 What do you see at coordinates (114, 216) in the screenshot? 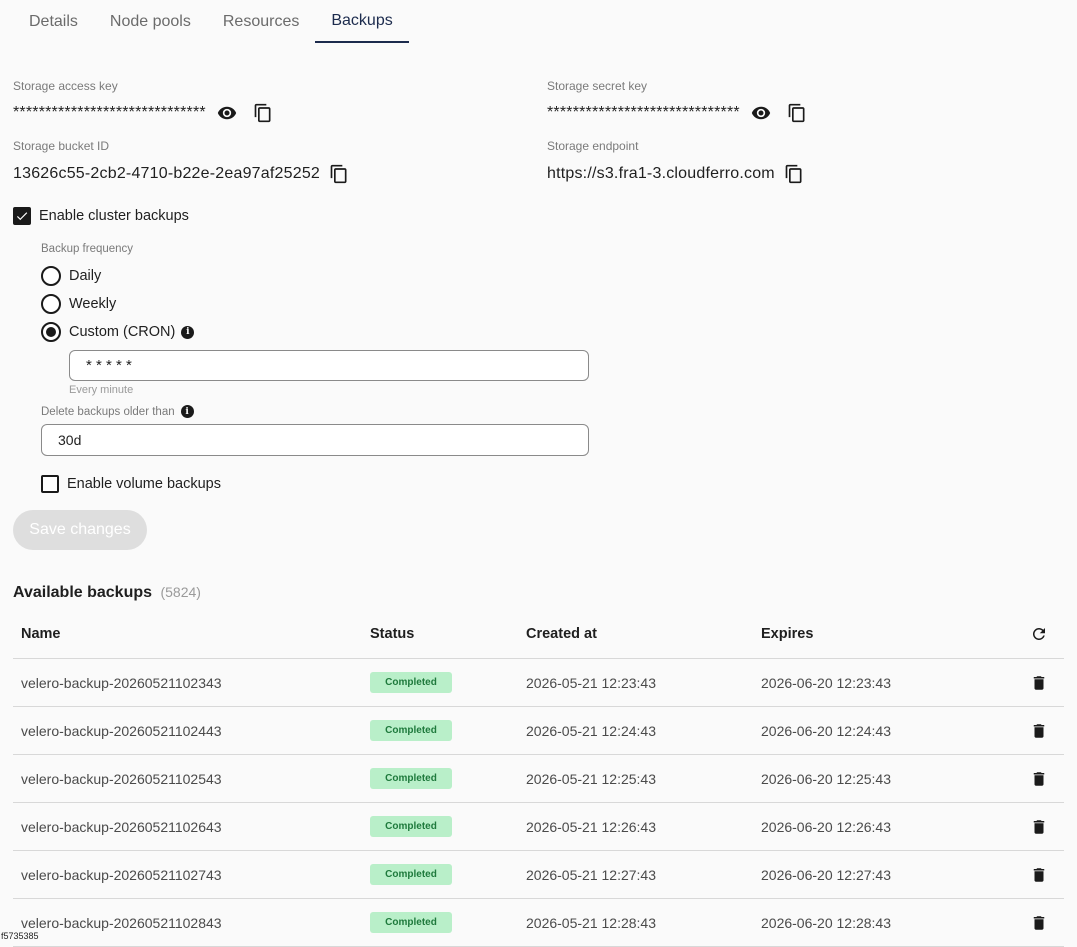
I see `enable-cluster-backups-label: Enable cluster backups` at bounding box center [114, 216].